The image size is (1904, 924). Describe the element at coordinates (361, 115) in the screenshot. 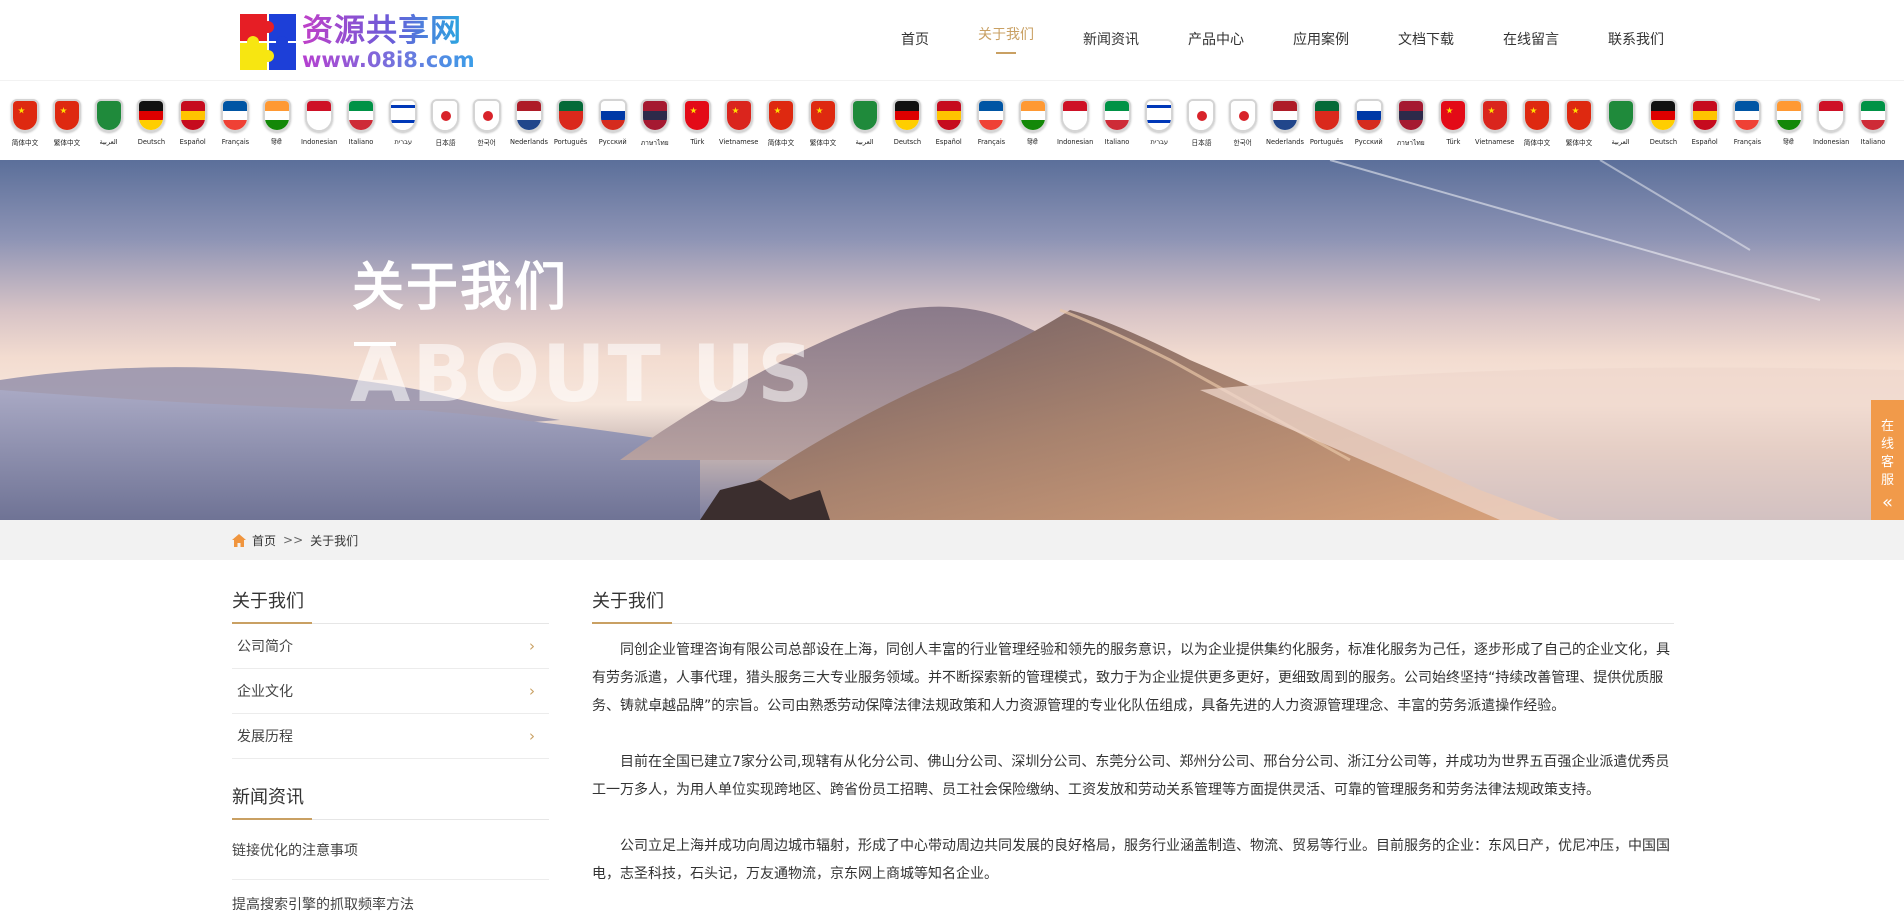

I see `it-flag-icon` at that location.